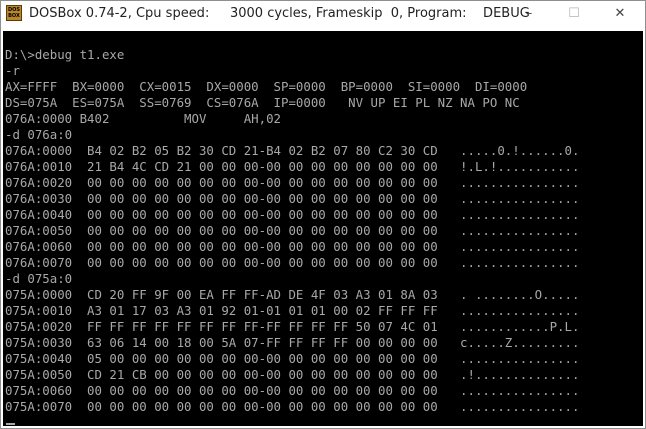 The width and height of the screenshot is (646, 429). I want to click on console-line: 076A:0000 B402 MOV AH,02, so click(143, 118).